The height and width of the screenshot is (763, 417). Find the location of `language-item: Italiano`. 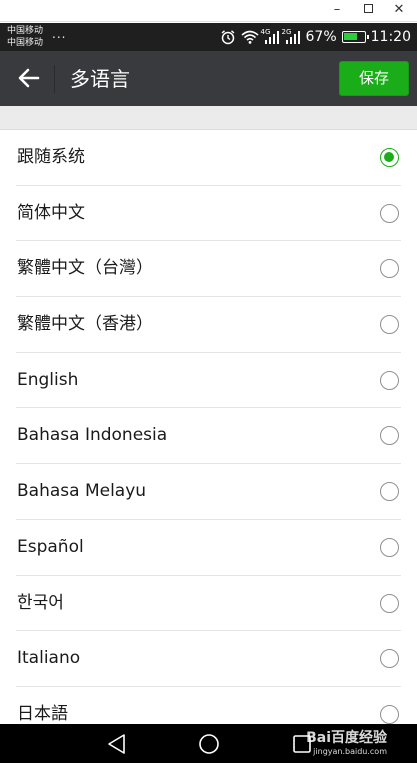

language-item: Italiano is located at coordinates (208, 659).